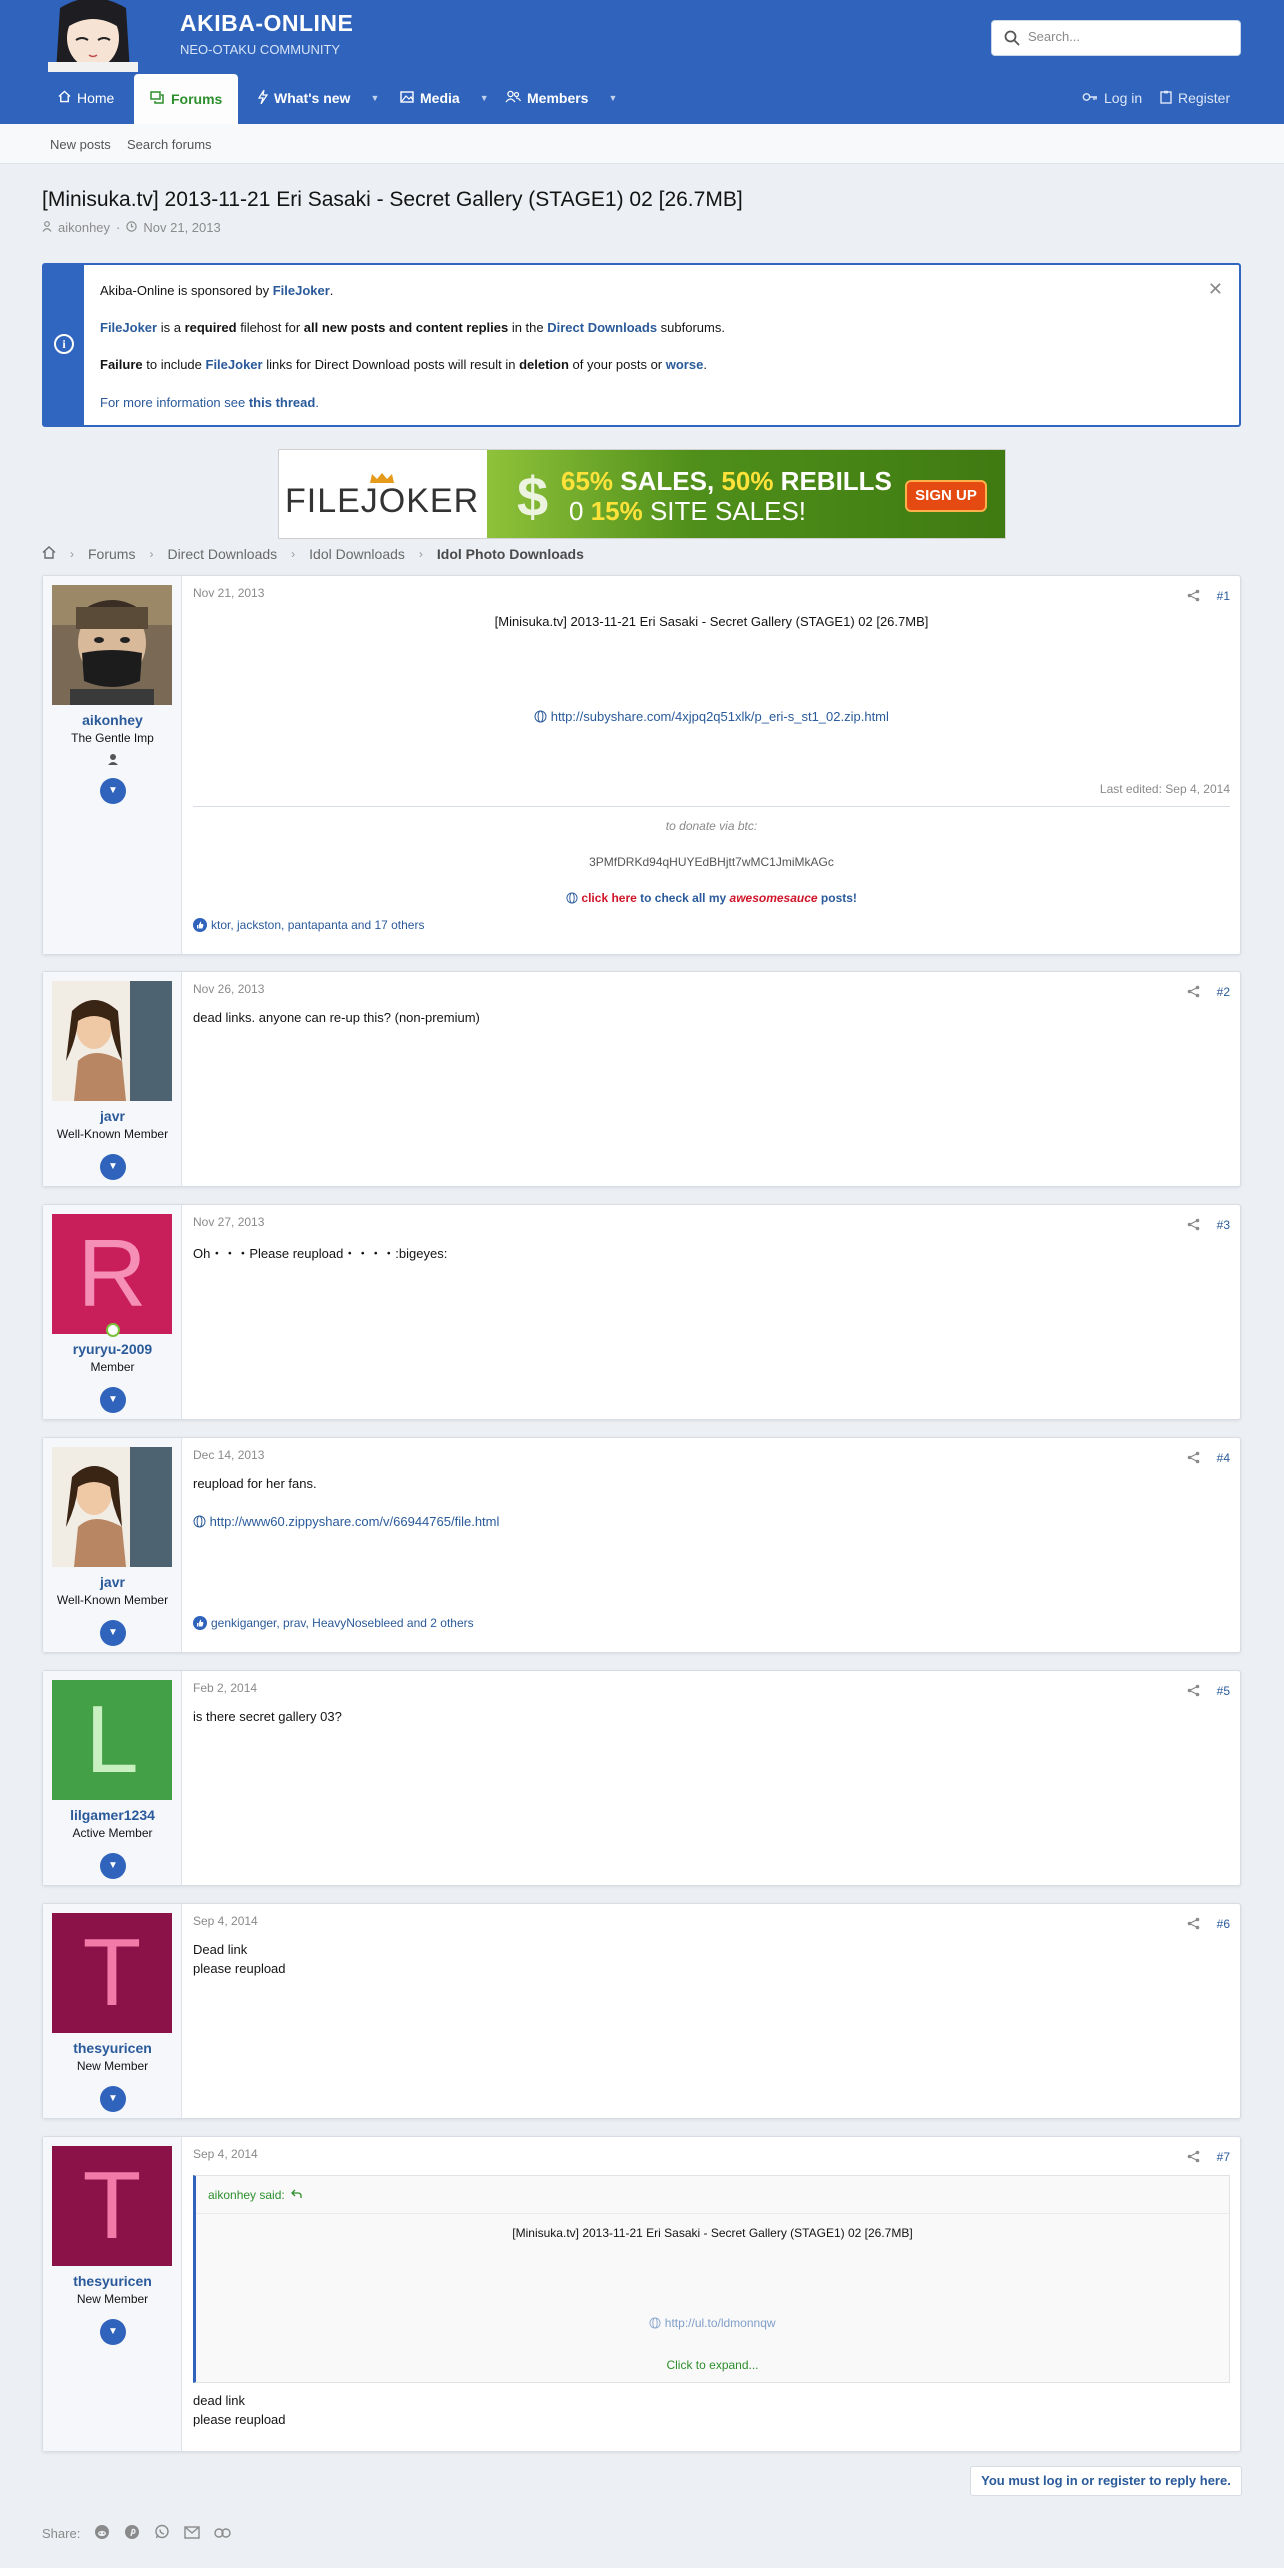 The height and width of the screenshot is (2568, 1284). I want to click on worse-link: worse, so click(685, 364).